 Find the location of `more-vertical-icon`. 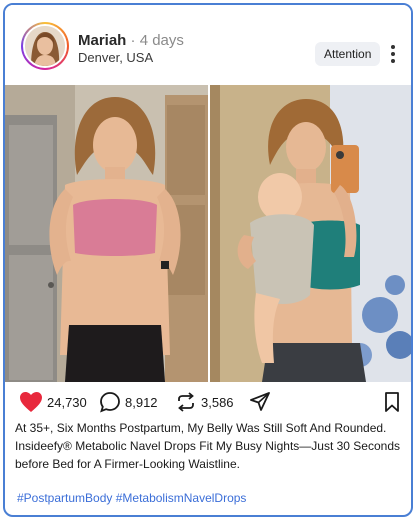

more-vertical-icon is located at coordinates (393, 54).